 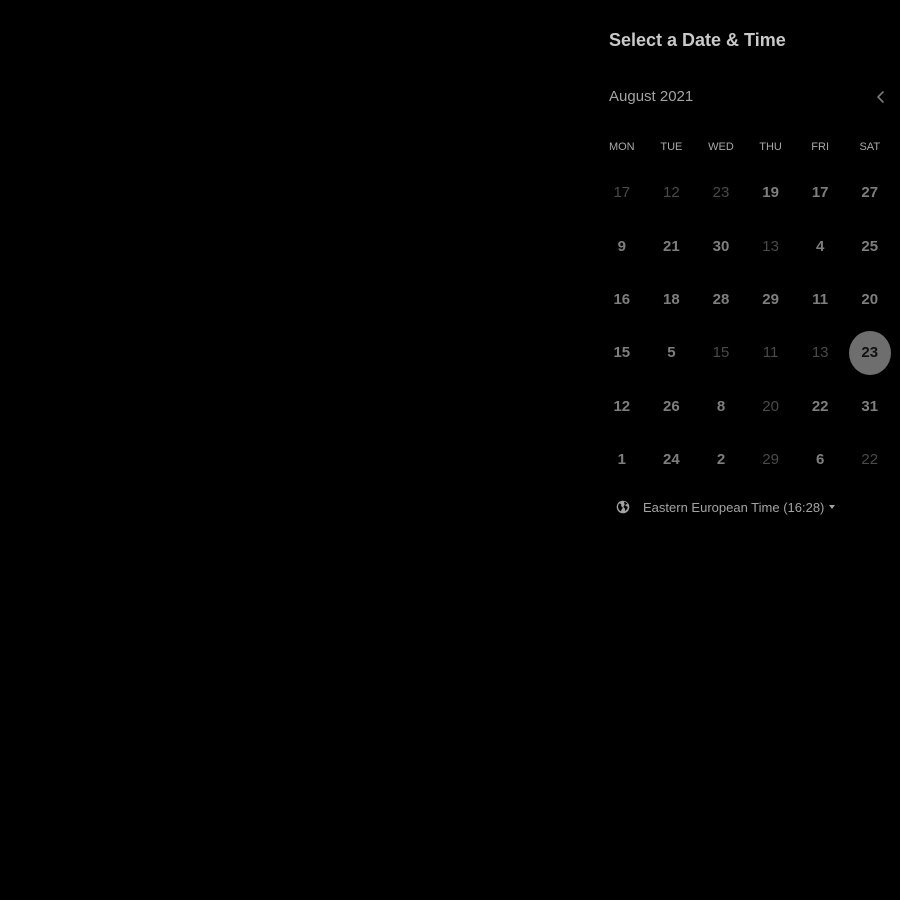 I want to click on weekday-label: FRI, so click(x=820, y=147).